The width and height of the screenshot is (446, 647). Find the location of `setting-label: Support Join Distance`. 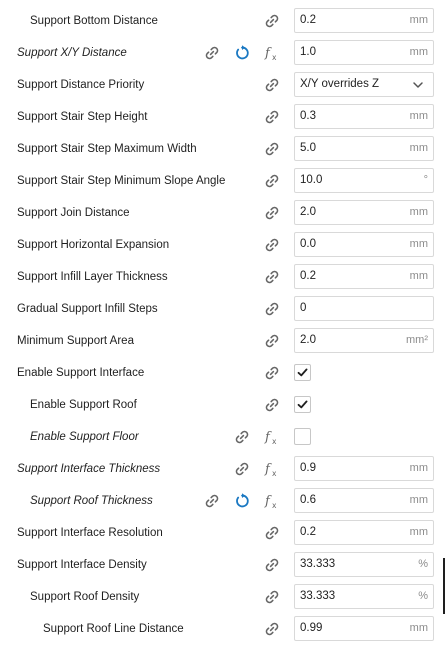

setting-label: Support Join Distance is located at coordinates (73, 213).